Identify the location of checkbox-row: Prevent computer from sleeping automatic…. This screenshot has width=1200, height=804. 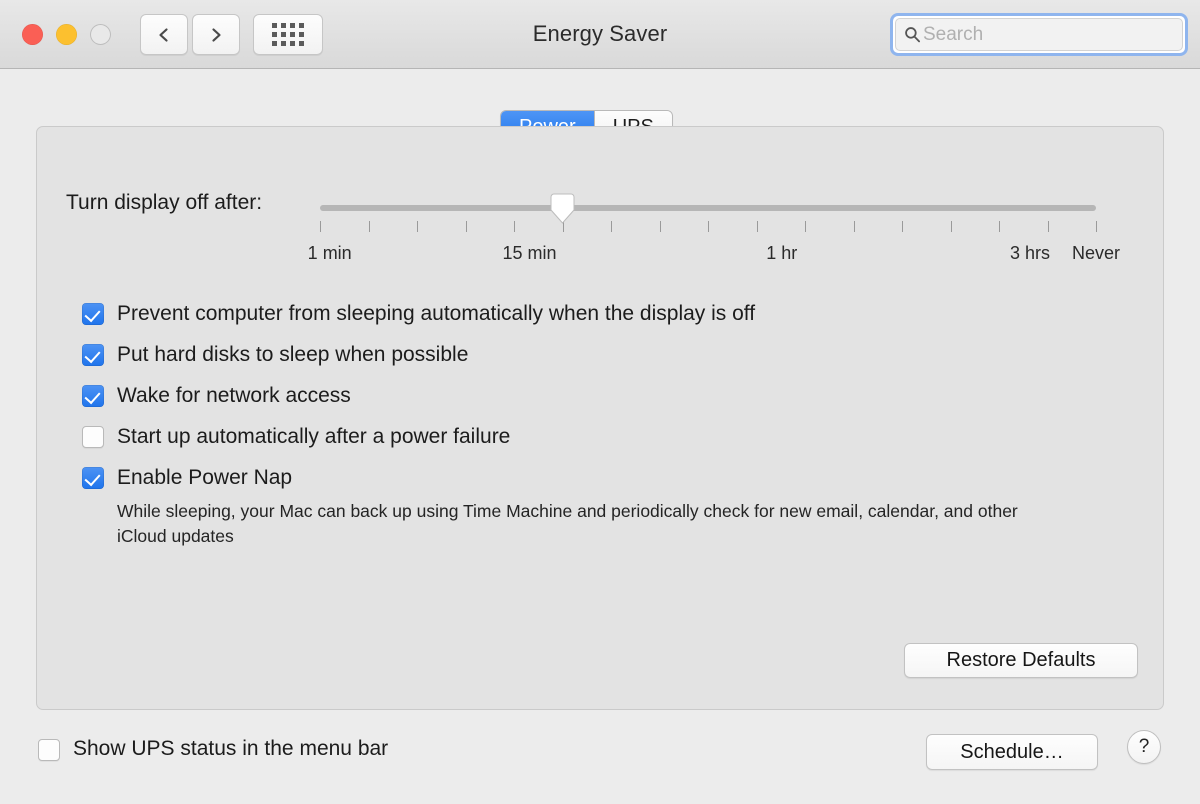
(582, 320).